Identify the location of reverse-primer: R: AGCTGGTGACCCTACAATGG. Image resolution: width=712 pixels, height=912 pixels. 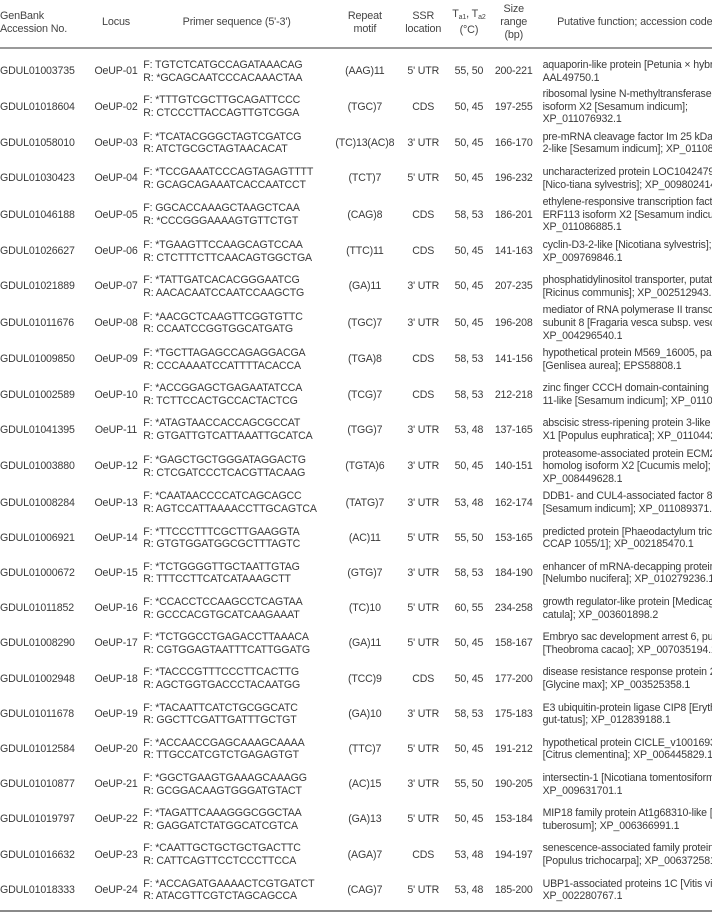
(222, 684).